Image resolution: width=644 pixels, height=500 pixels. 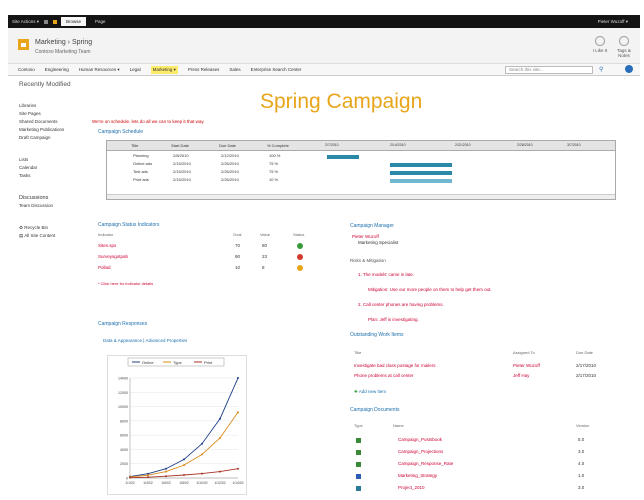 What do you see at coordinates (601, 69) in the screenshot?
I see `search-icon: ⚲` at bounding box center [601, 69].